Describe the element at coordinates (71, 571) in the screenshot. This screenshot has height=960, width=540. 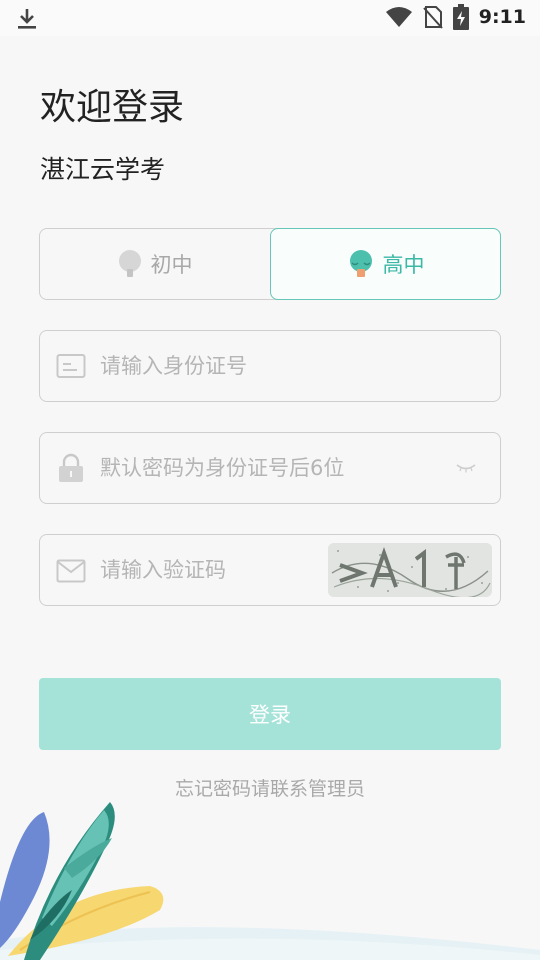
I see `mail-icon` at that location.